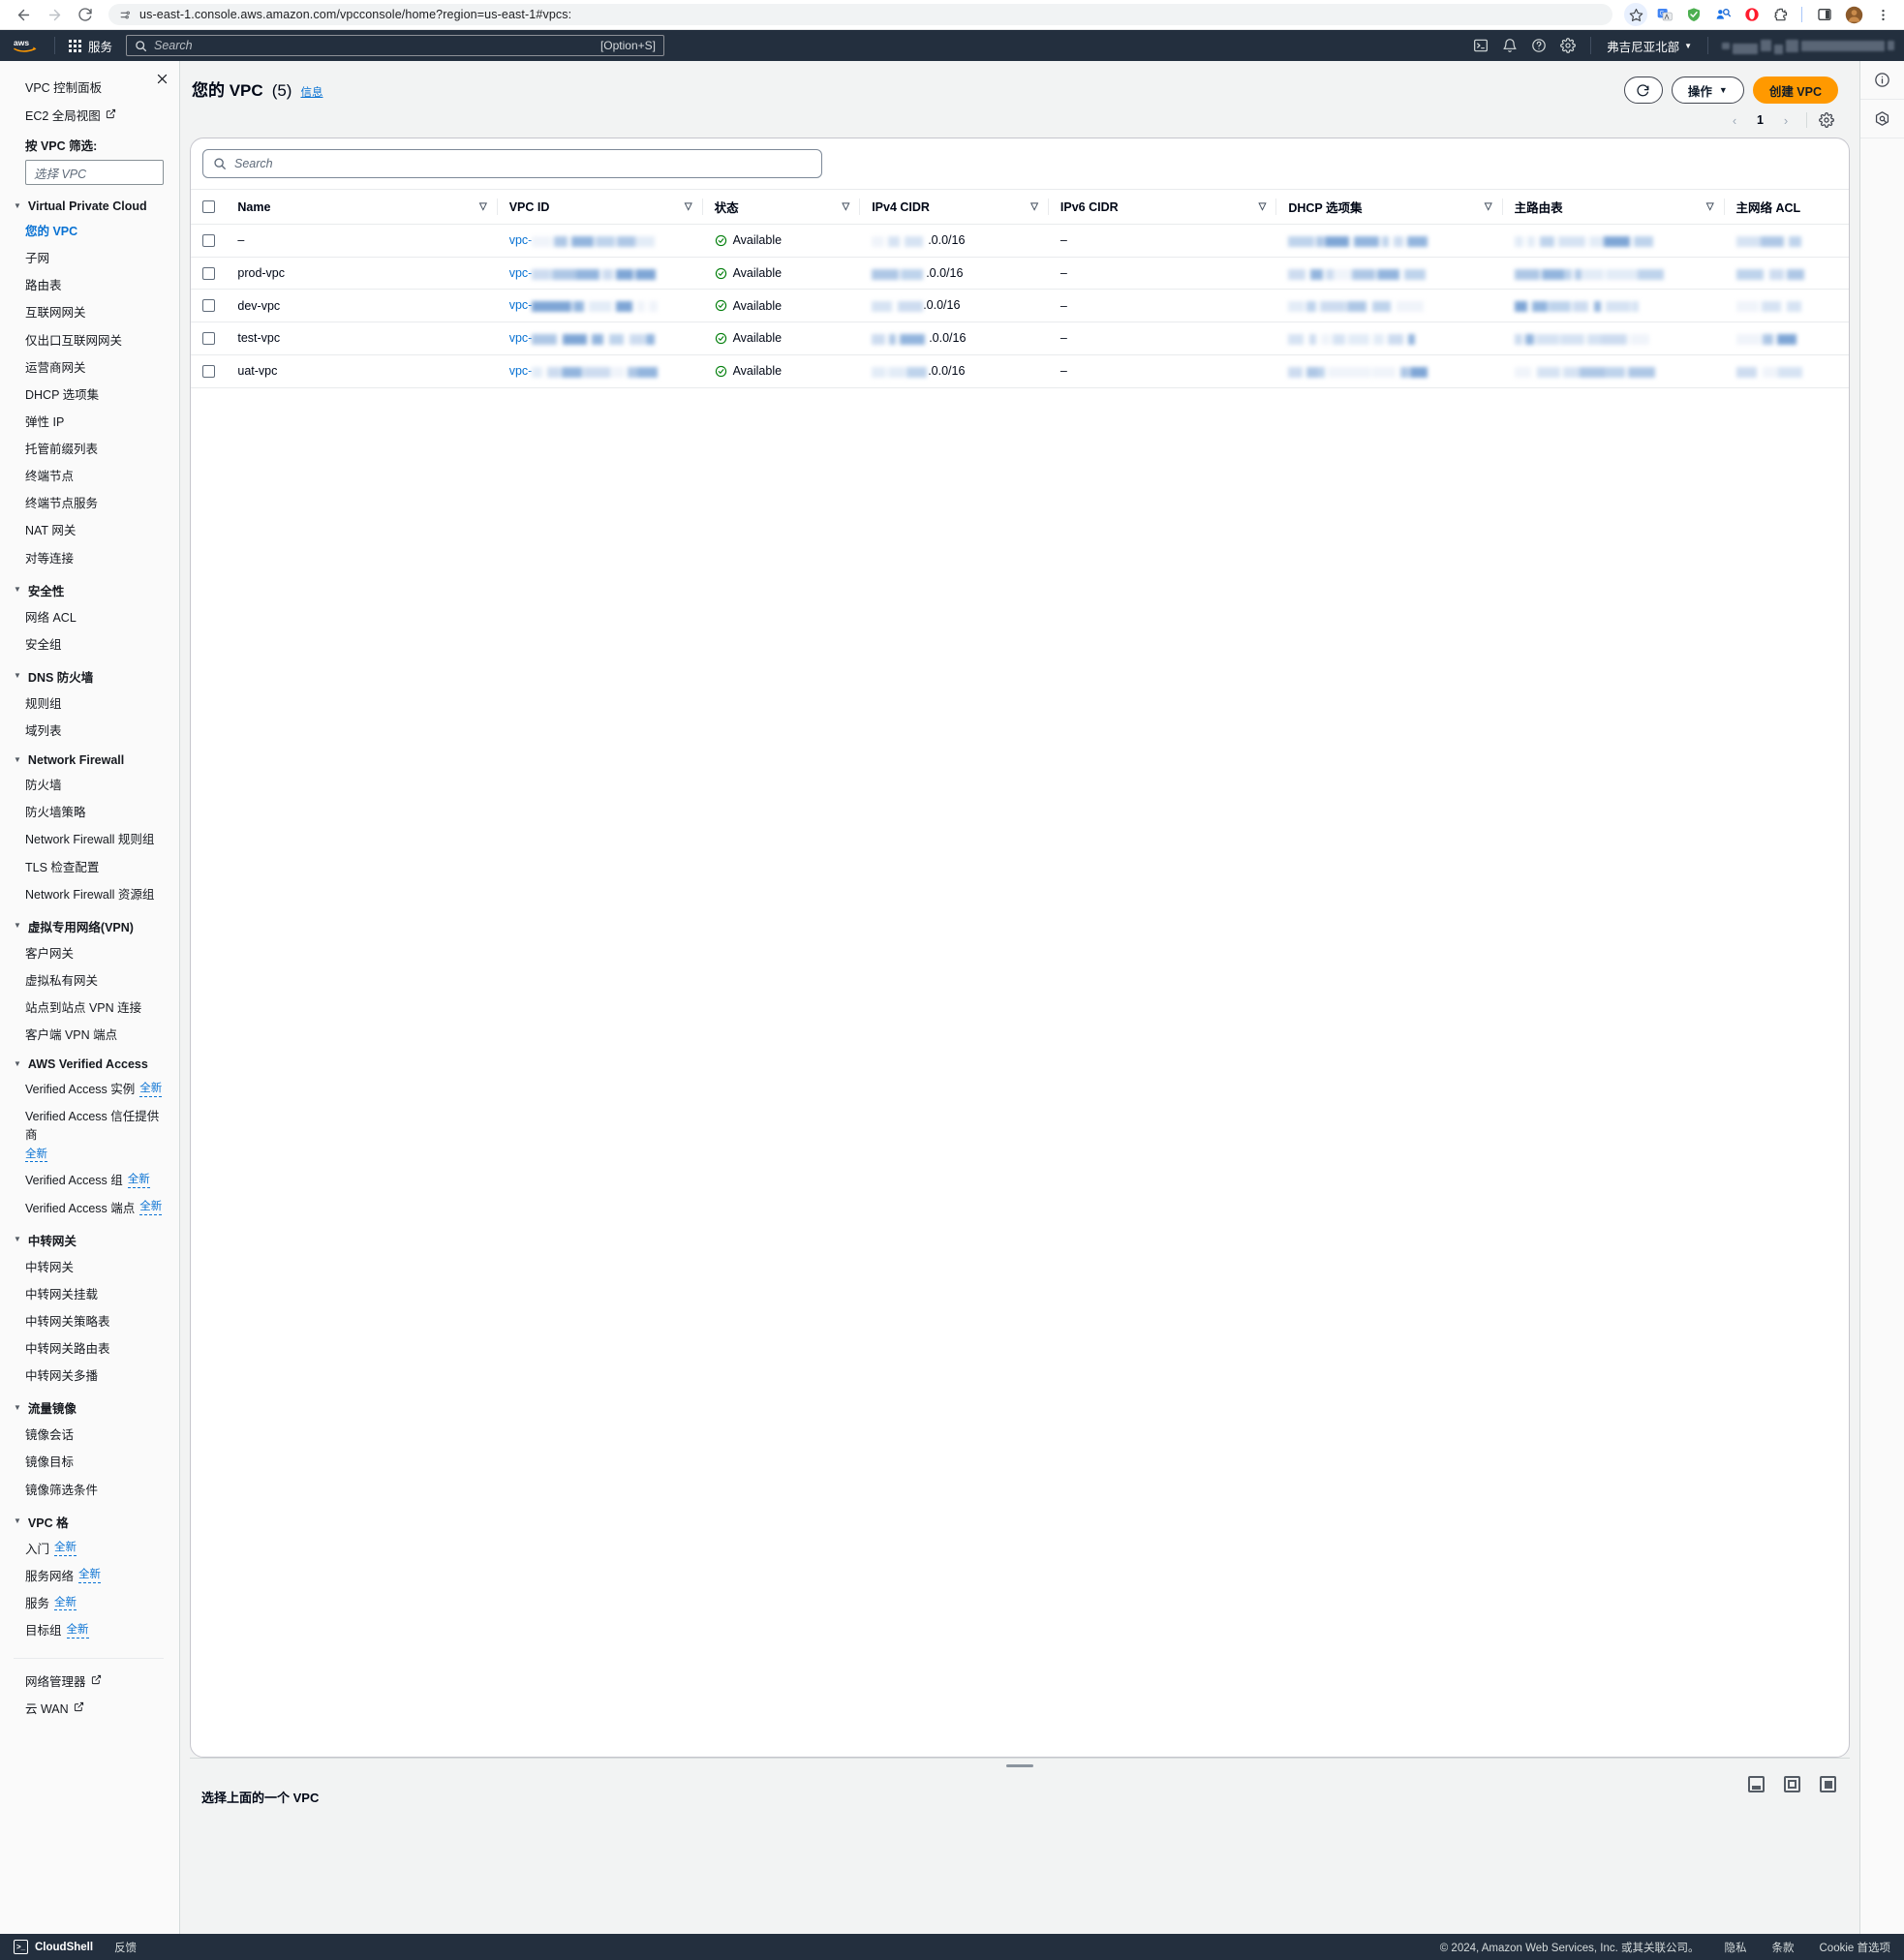 The image size is (1904, 1960). What do you see at coordinates (89, 1349) in the screenshot?
I see `sidebar-item-6-3: 中转网关路由表` at bounding box center [89, 1349].